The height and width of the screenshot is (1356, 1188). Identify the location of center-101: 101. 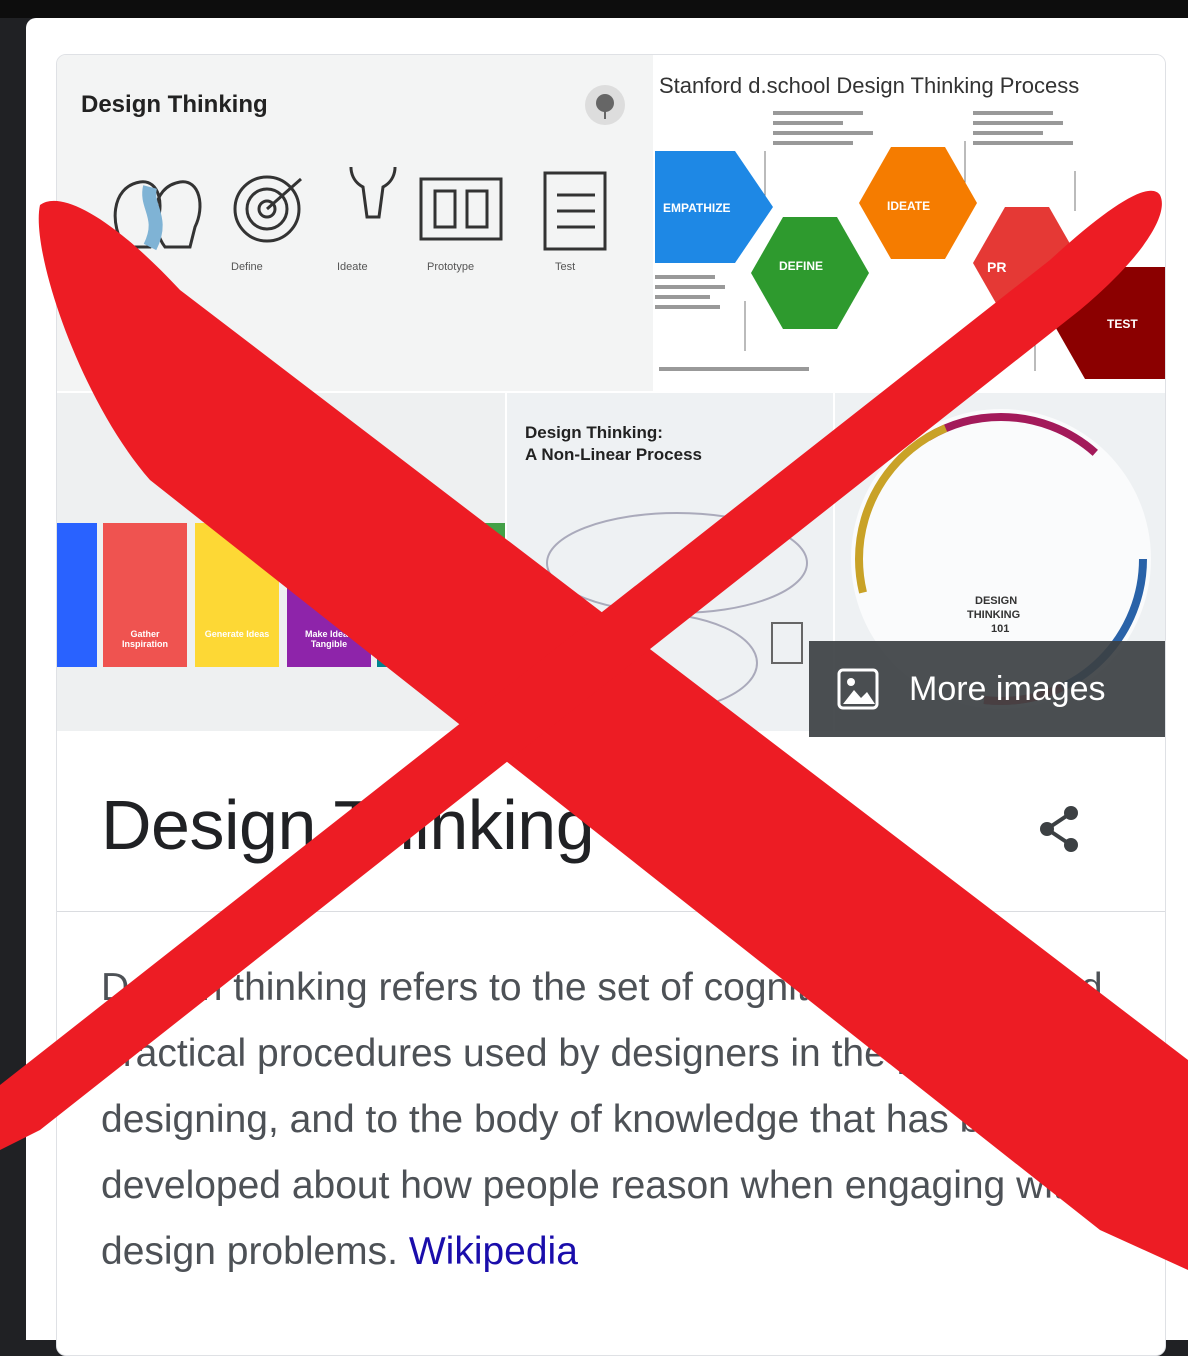
(1000, 629).